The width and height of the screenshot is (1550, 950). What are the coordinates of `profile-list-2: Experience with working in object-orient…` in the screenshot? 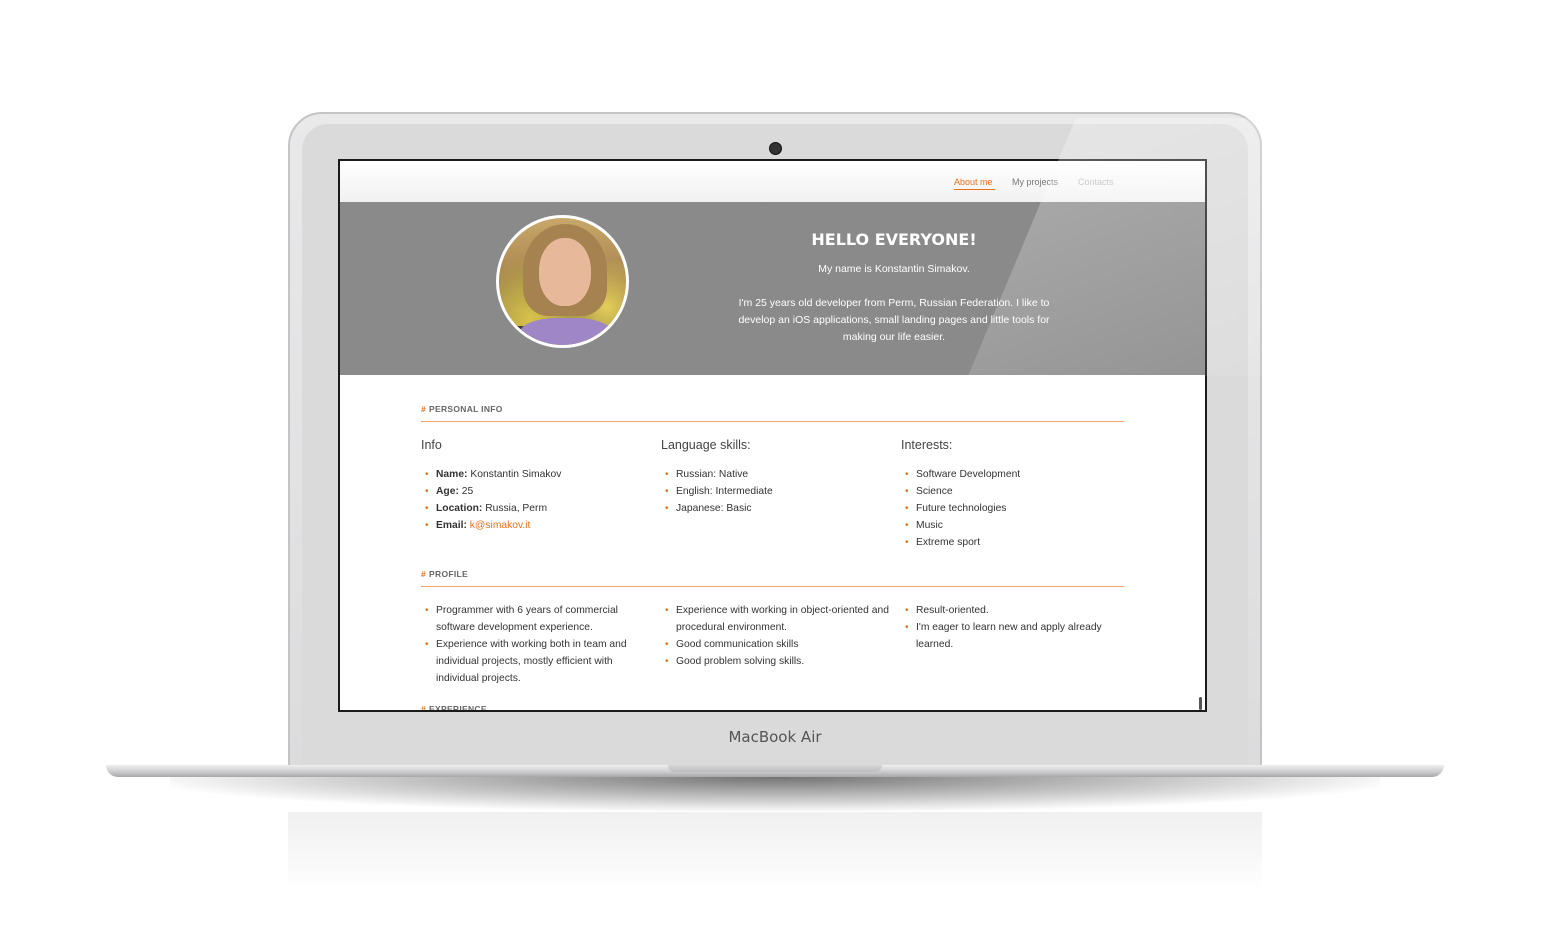 It's located at (775, 636).